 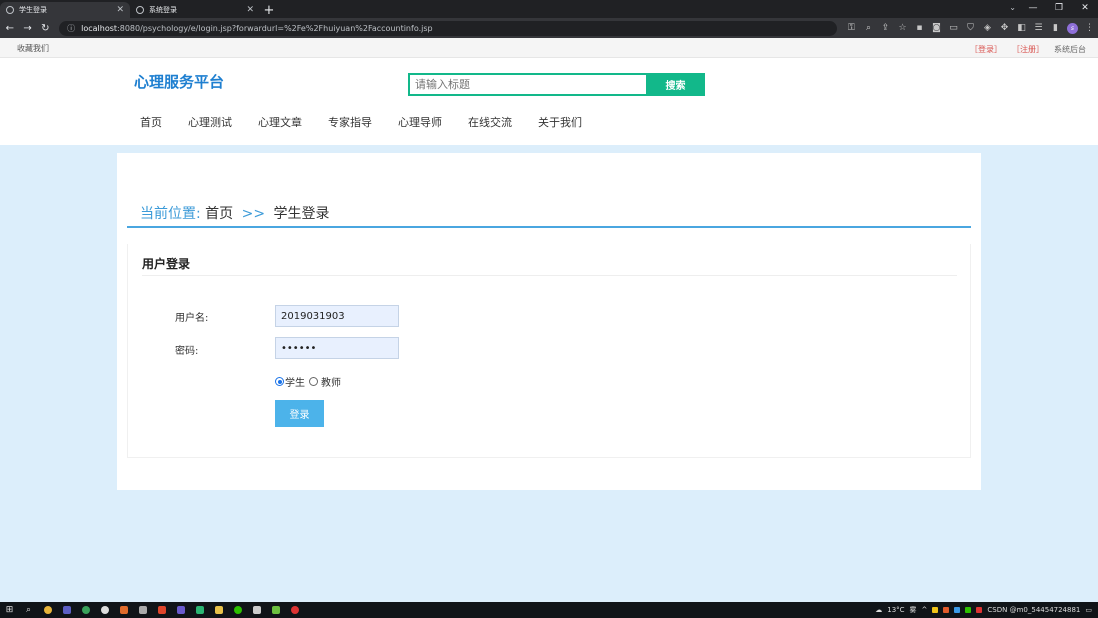 What do you see at coordinates (851, 28) in the screenshot?
I see `key-icon: ⚿` at bounding box center [851, 28].